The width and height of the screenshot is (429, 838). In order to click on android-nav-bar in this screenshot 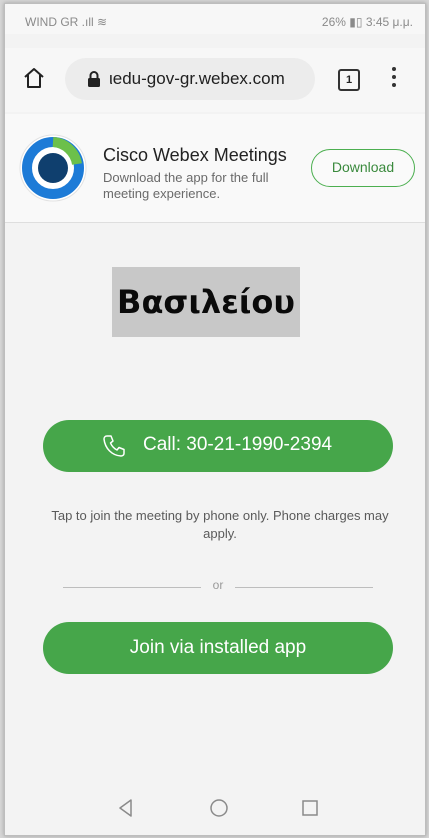, I will do `click(215, 808)`.